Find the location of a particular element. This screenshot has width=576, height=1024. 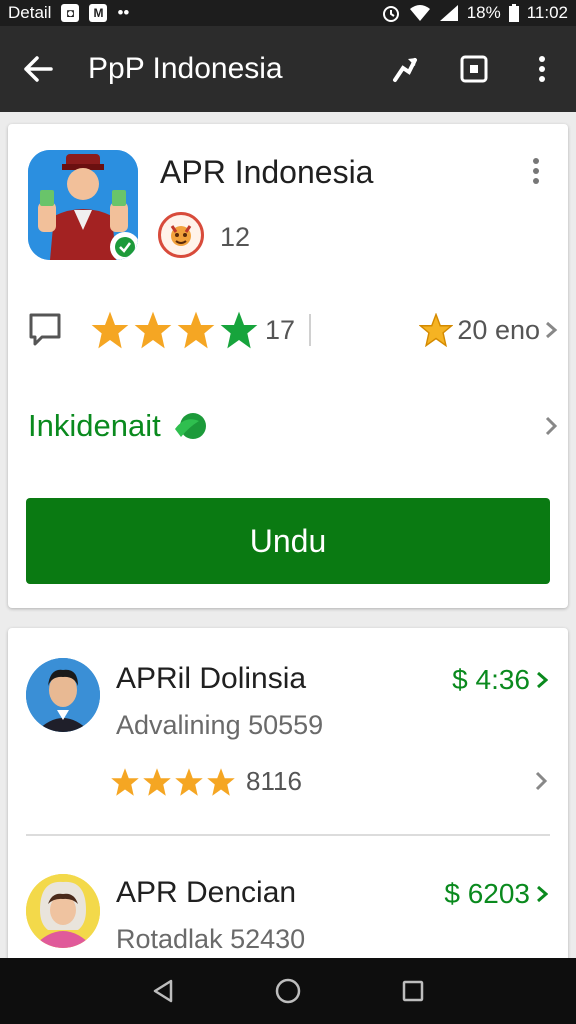

system-nav-bar is located at coordinates (288, 991).